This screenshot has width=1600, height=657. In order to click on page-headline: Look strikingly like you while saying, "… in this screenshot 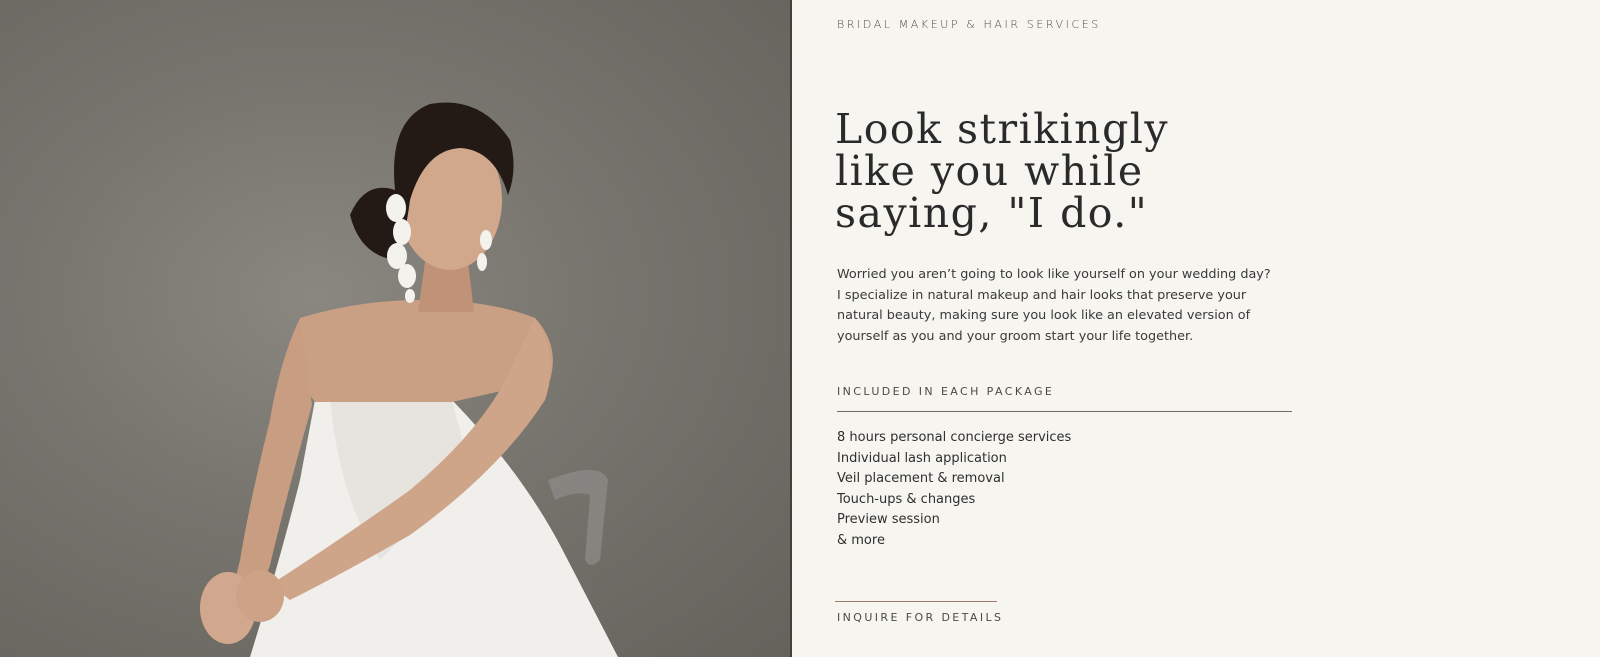, I will do `click(1075, 171)`.